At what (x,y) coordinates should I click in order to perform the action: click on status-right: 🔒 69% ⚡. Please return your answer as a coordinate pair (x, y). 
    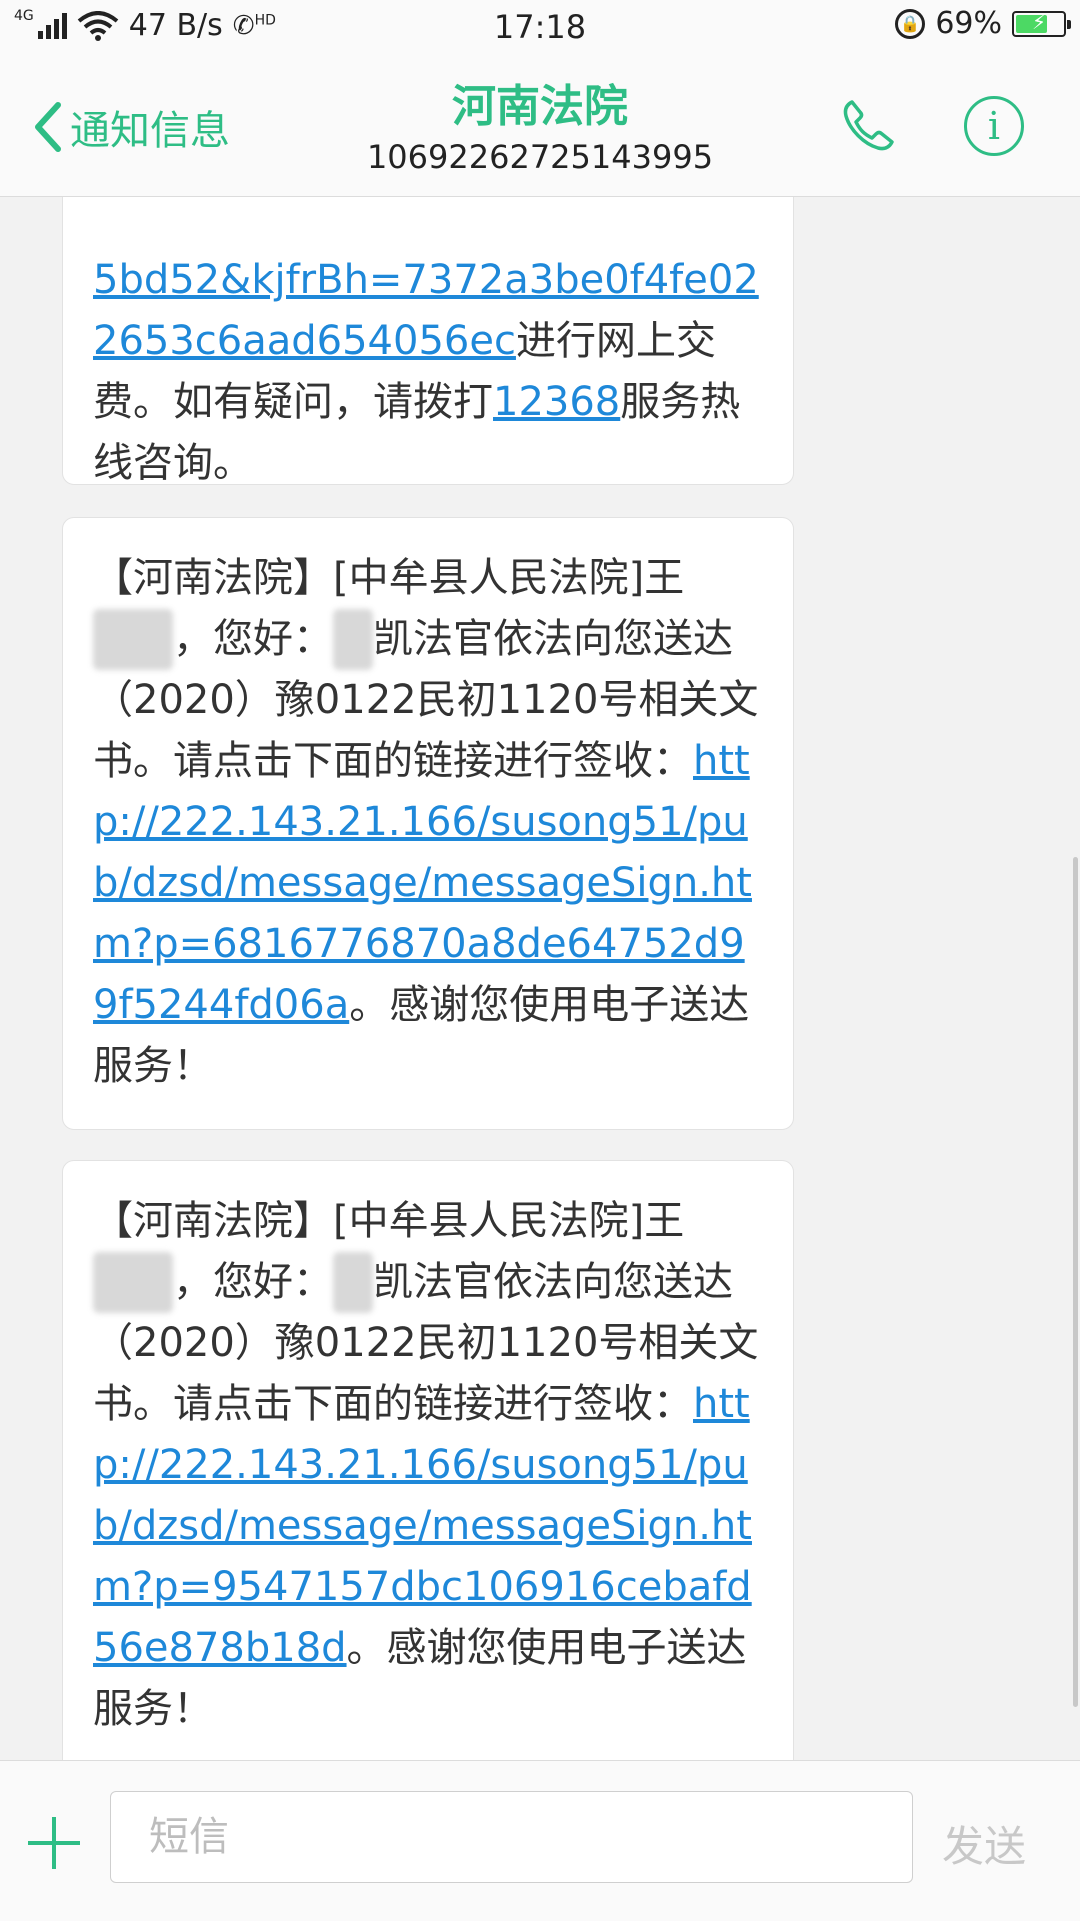
    Looking at the image, I should click on (983, 23).